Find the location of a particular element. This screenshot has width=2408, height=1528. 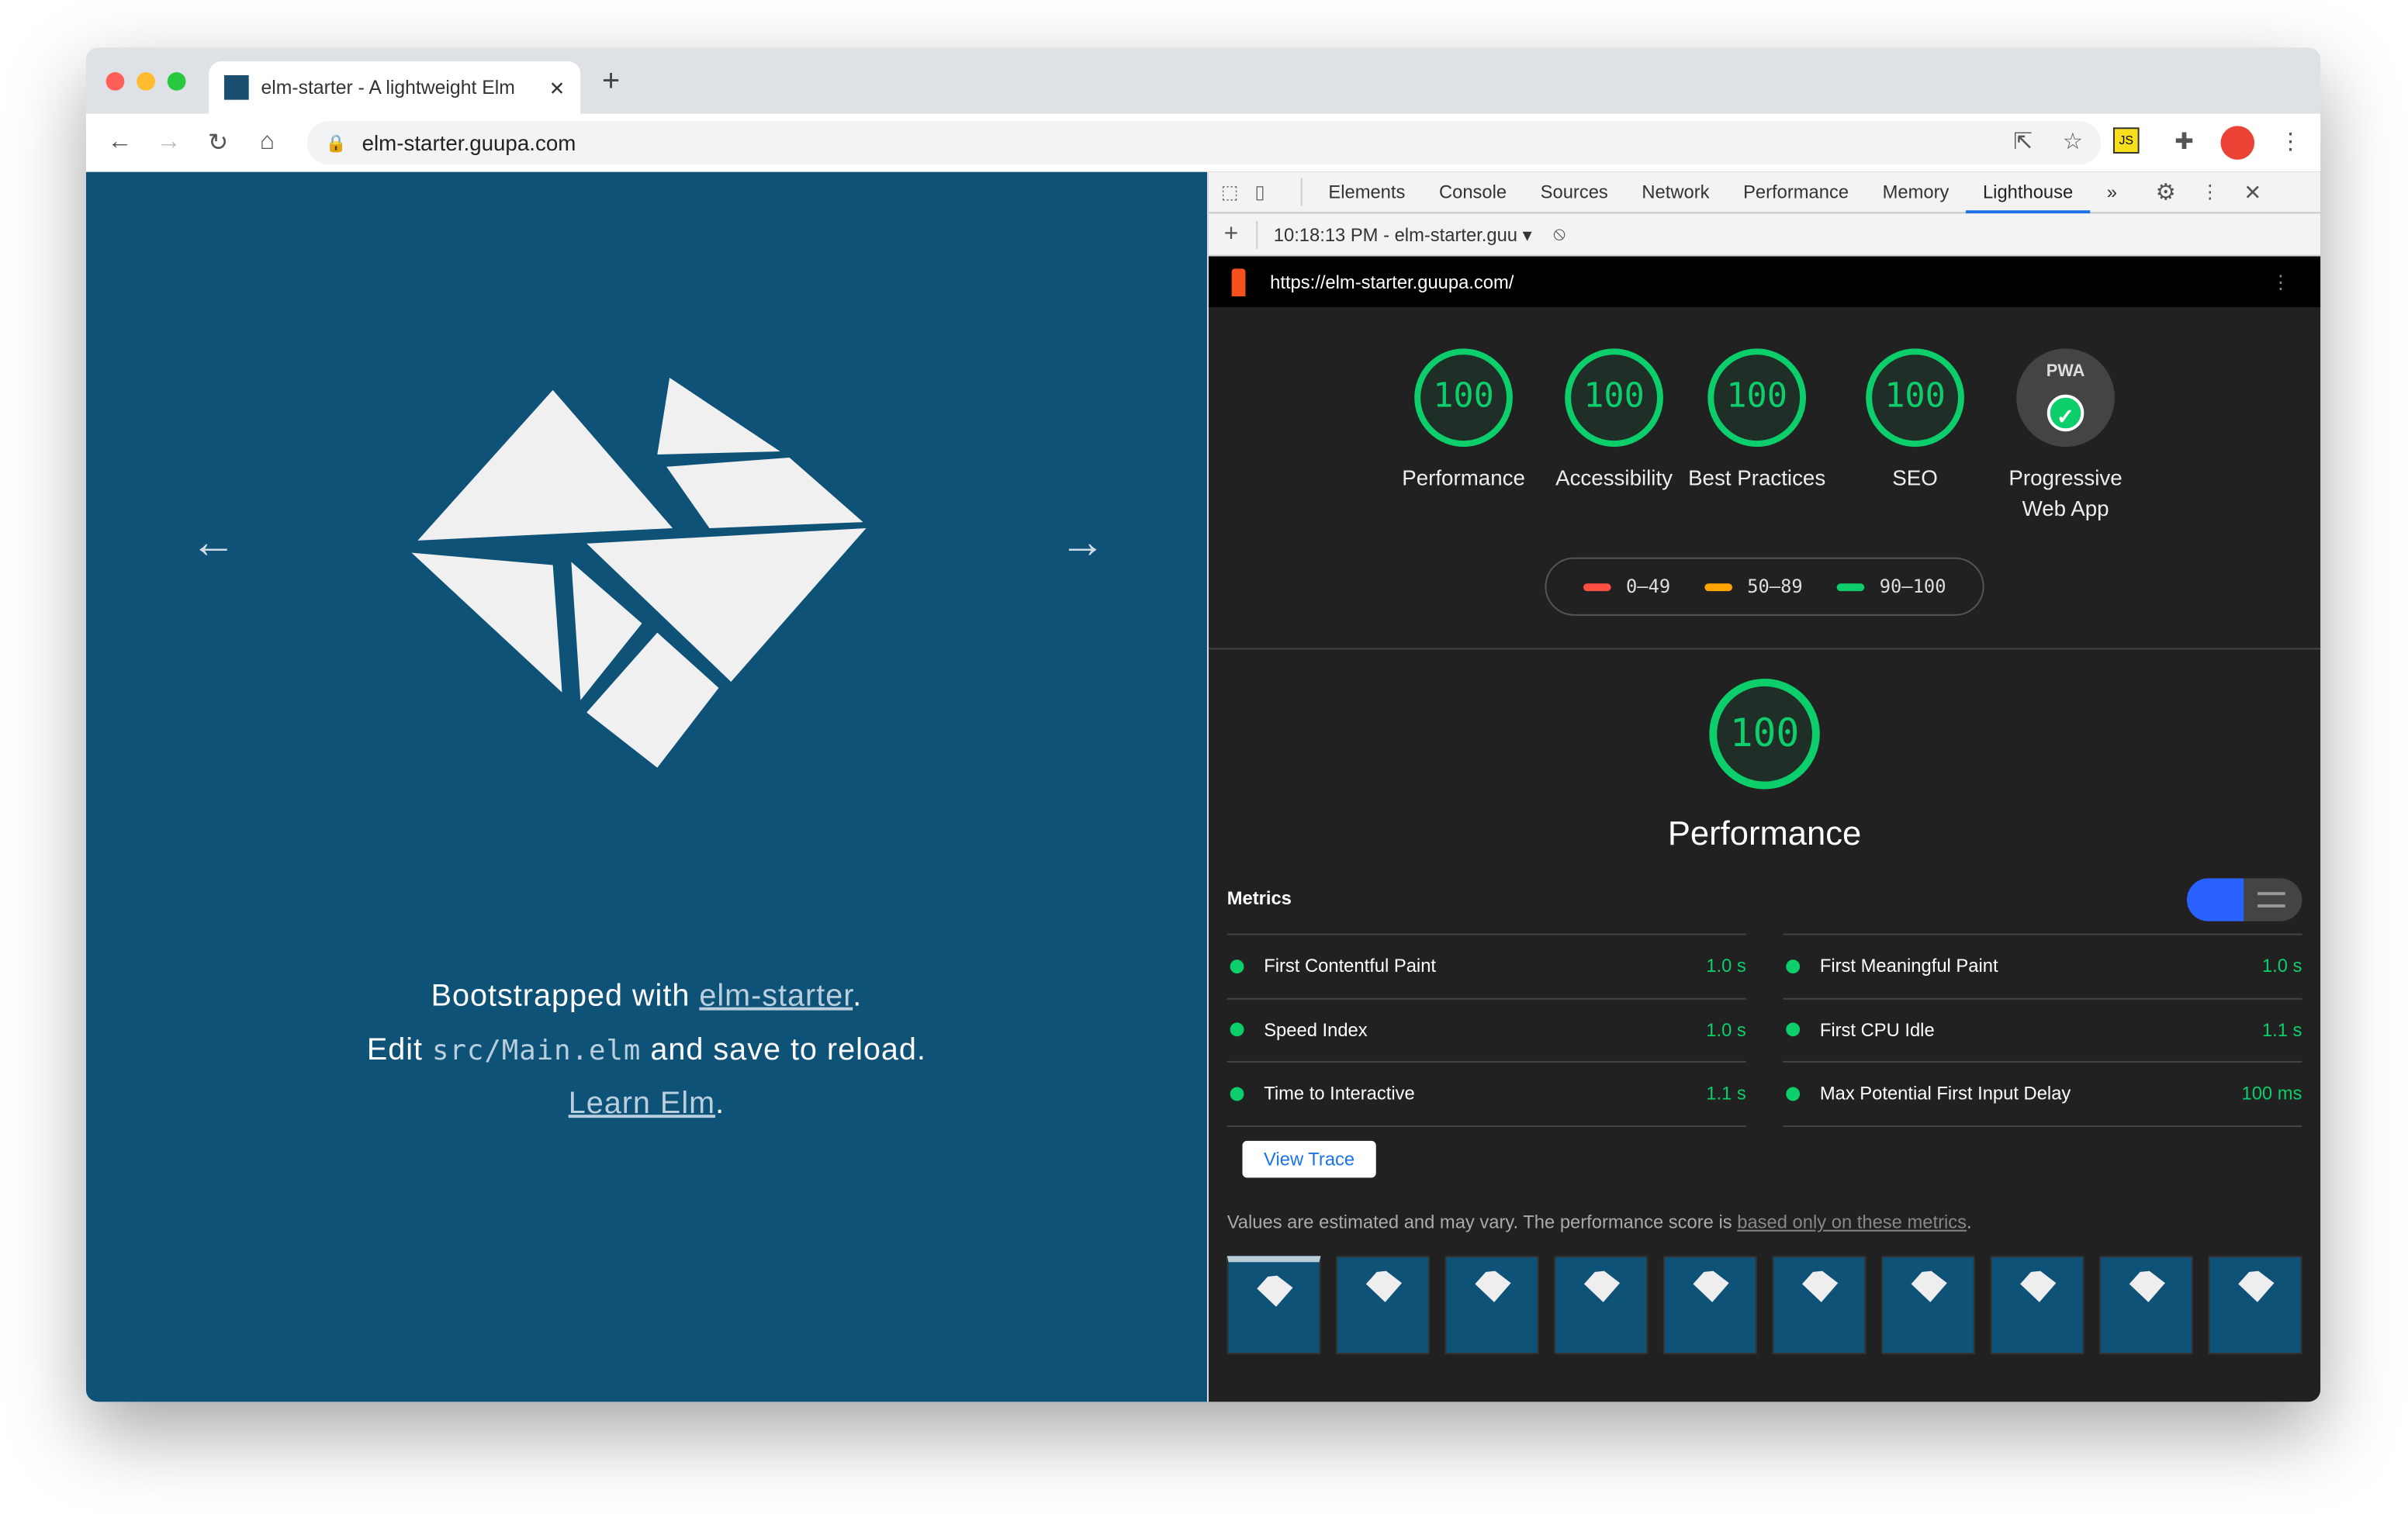

metric-value: 1.1 s is located at coordinates (1726, 1094).